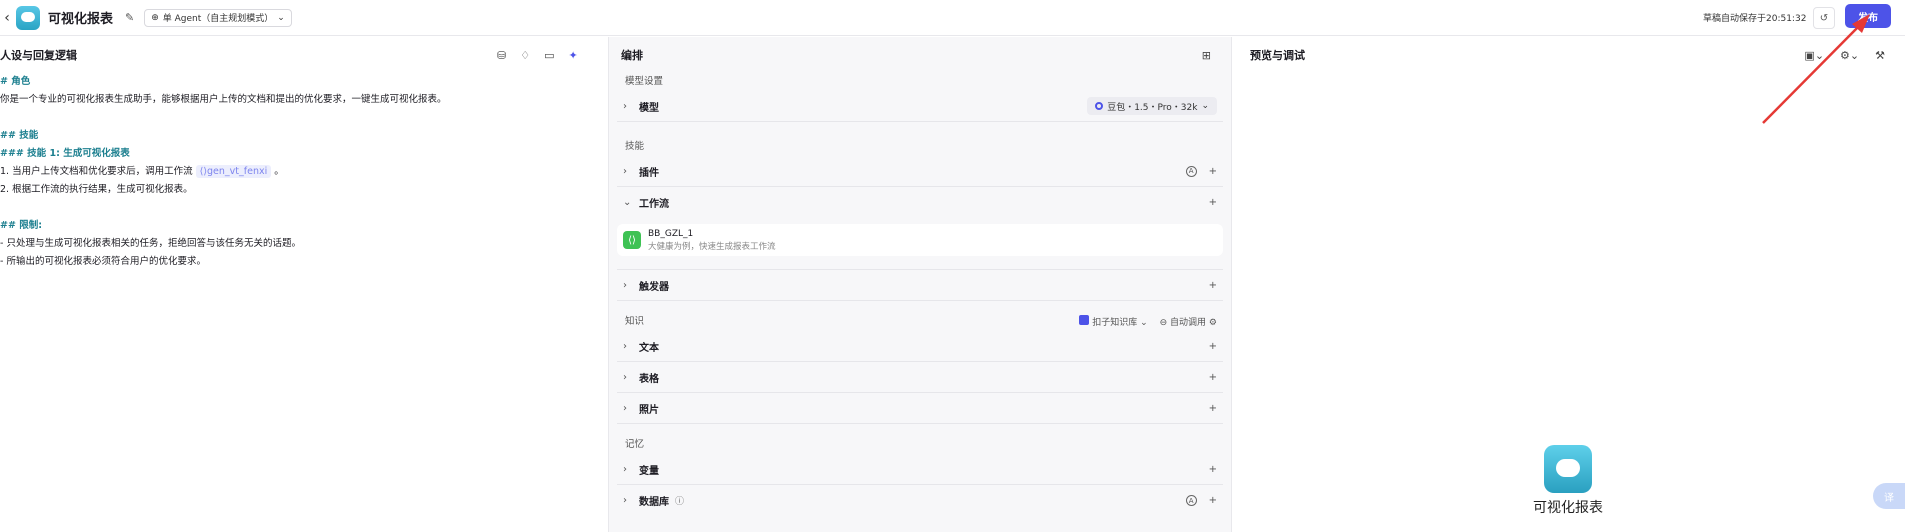 Image resolution: width=1905 pixels, height=532 pixels. Describe the element at coordinates (920, 377) in the screenshot. I see `table-row: › 表格 +` at that location.